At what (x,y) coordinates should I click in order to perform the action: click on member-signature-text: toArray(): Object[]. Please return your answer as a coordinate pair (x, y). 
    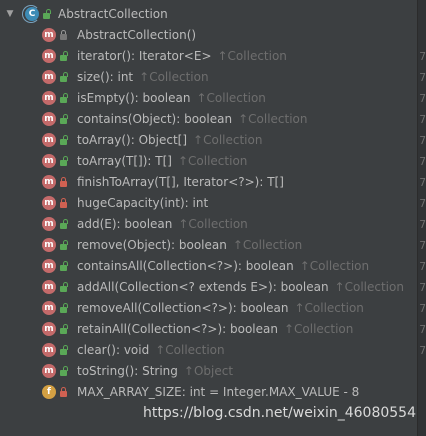
    Looking at the image, I should click on (132, 140).